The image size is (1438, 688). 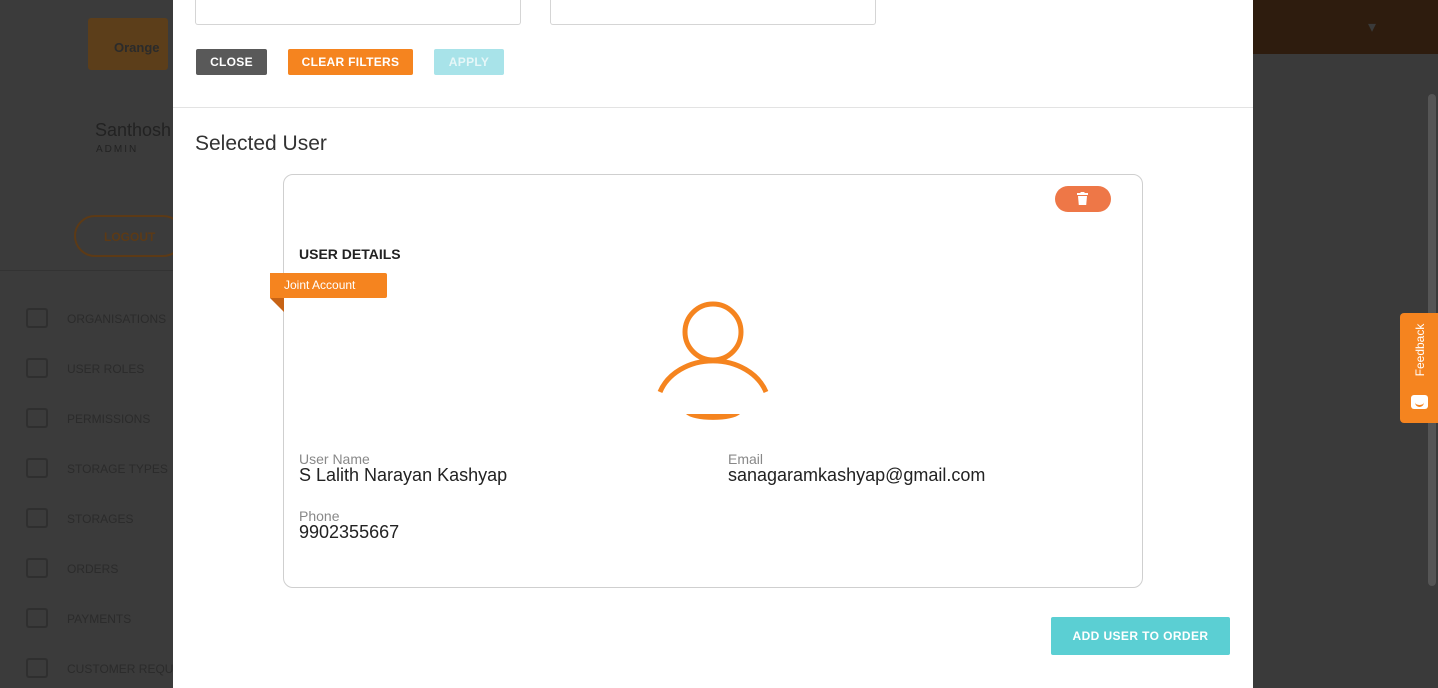 What do you see at coordinates (1420, 350) in the screenshot?
I see `feedback-label: Feedback` at bounding box center [1420, 350].